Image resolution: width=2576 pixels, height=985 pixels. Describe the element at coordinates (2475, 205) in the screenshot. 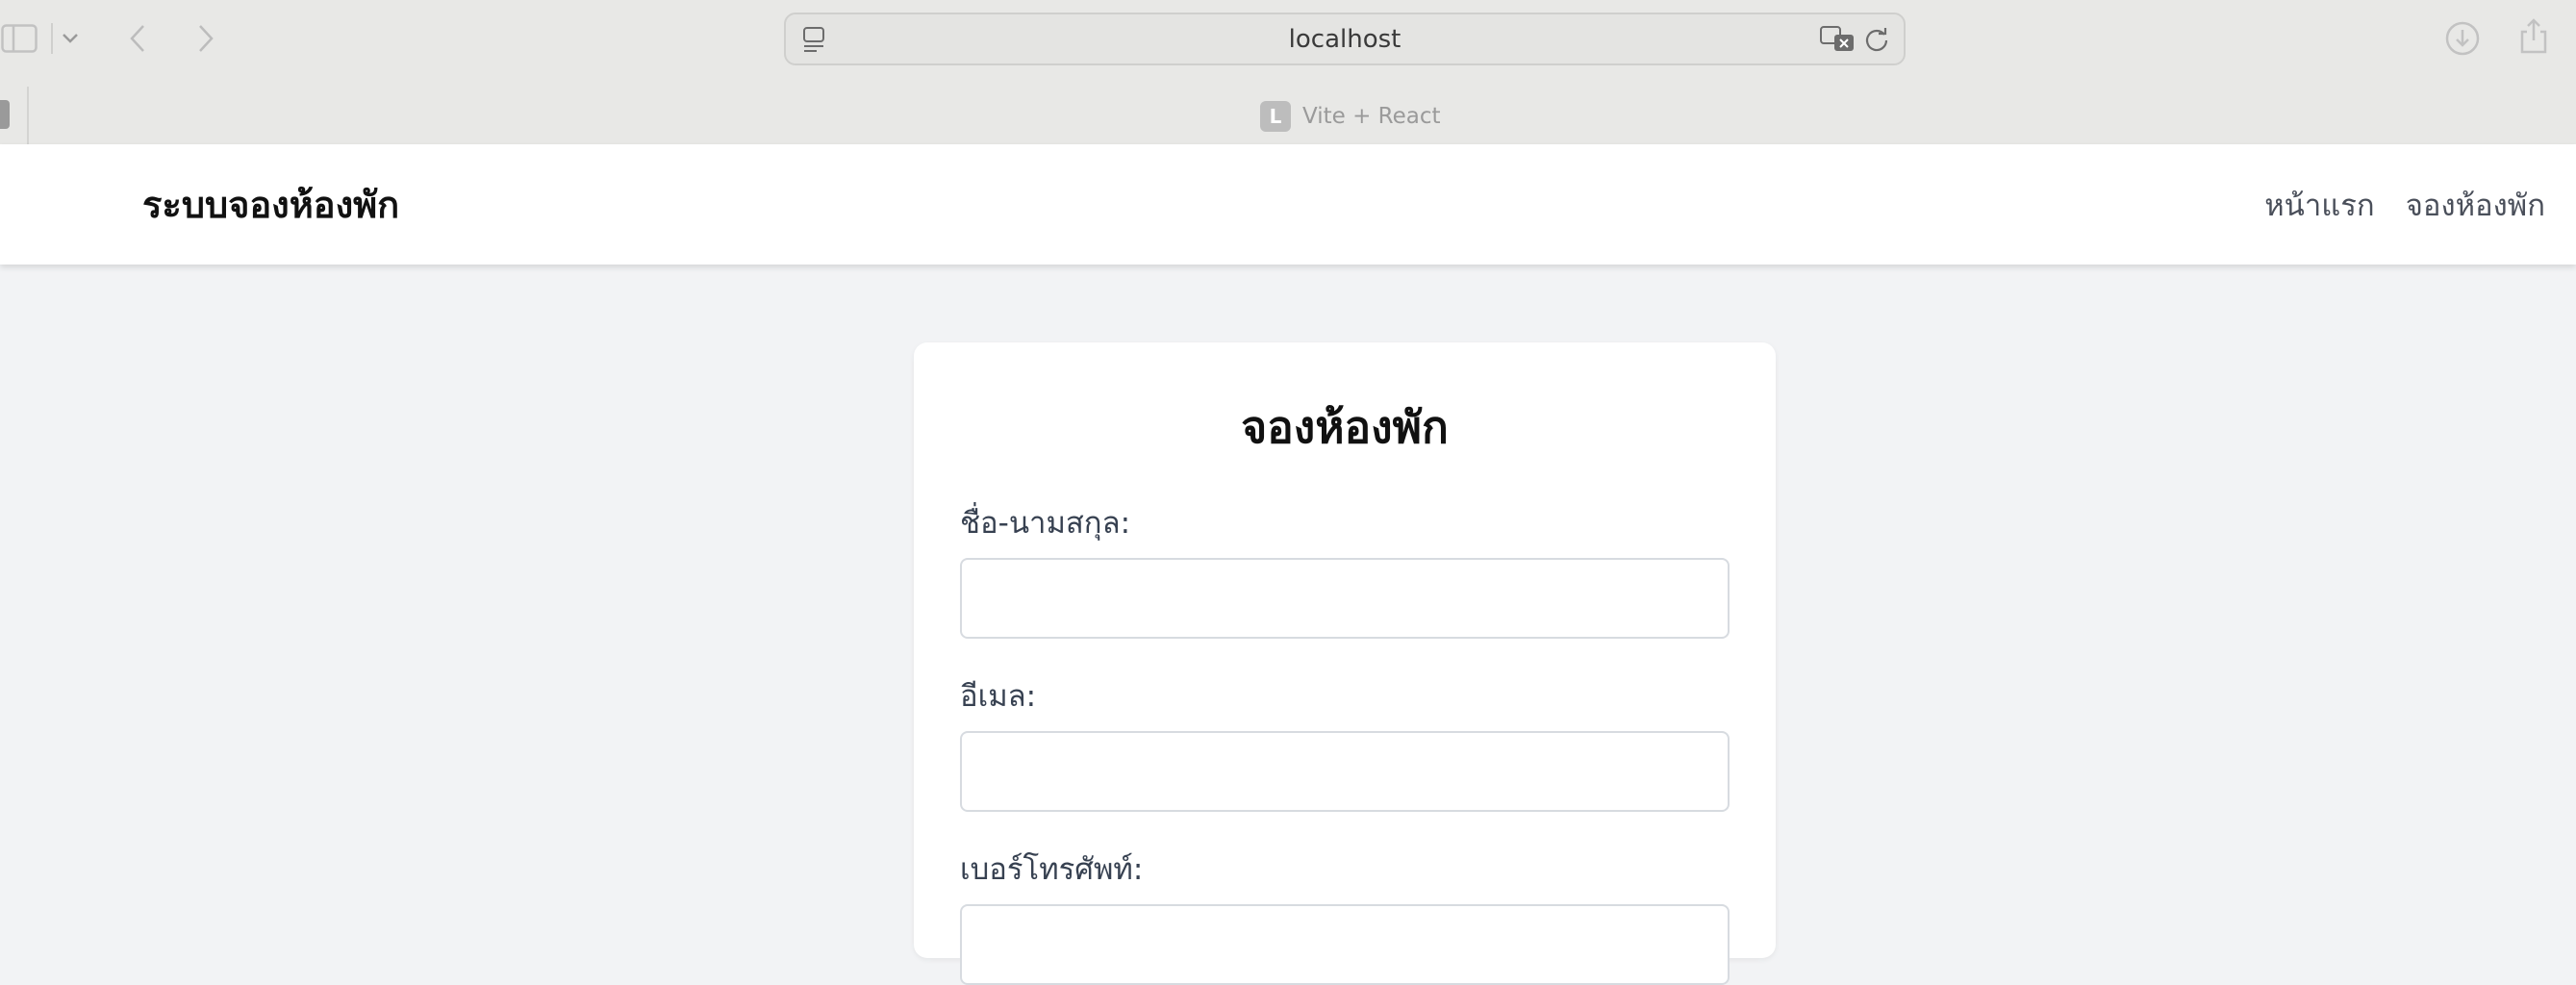

I see `nav-link-booking: จองห้องพัก` at that location.